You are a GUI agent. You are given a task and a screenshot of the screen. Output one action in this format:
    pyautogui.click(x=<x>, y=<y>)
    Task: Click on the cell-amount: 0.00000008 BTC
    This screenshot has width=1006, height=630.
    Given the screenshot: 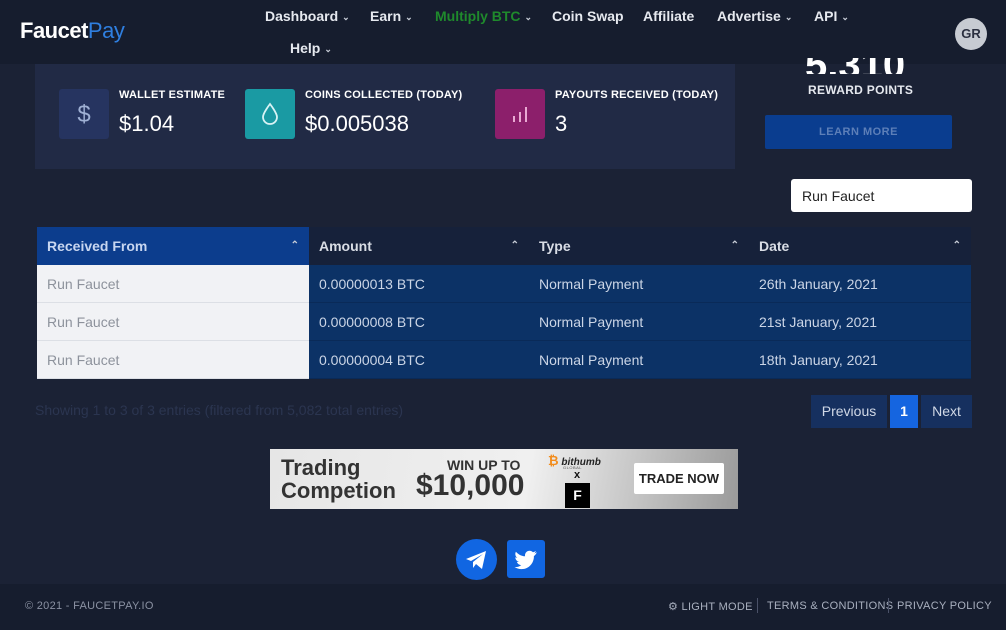 What is the action you would take?
    pyautogui.click(x=419, y=322)
    